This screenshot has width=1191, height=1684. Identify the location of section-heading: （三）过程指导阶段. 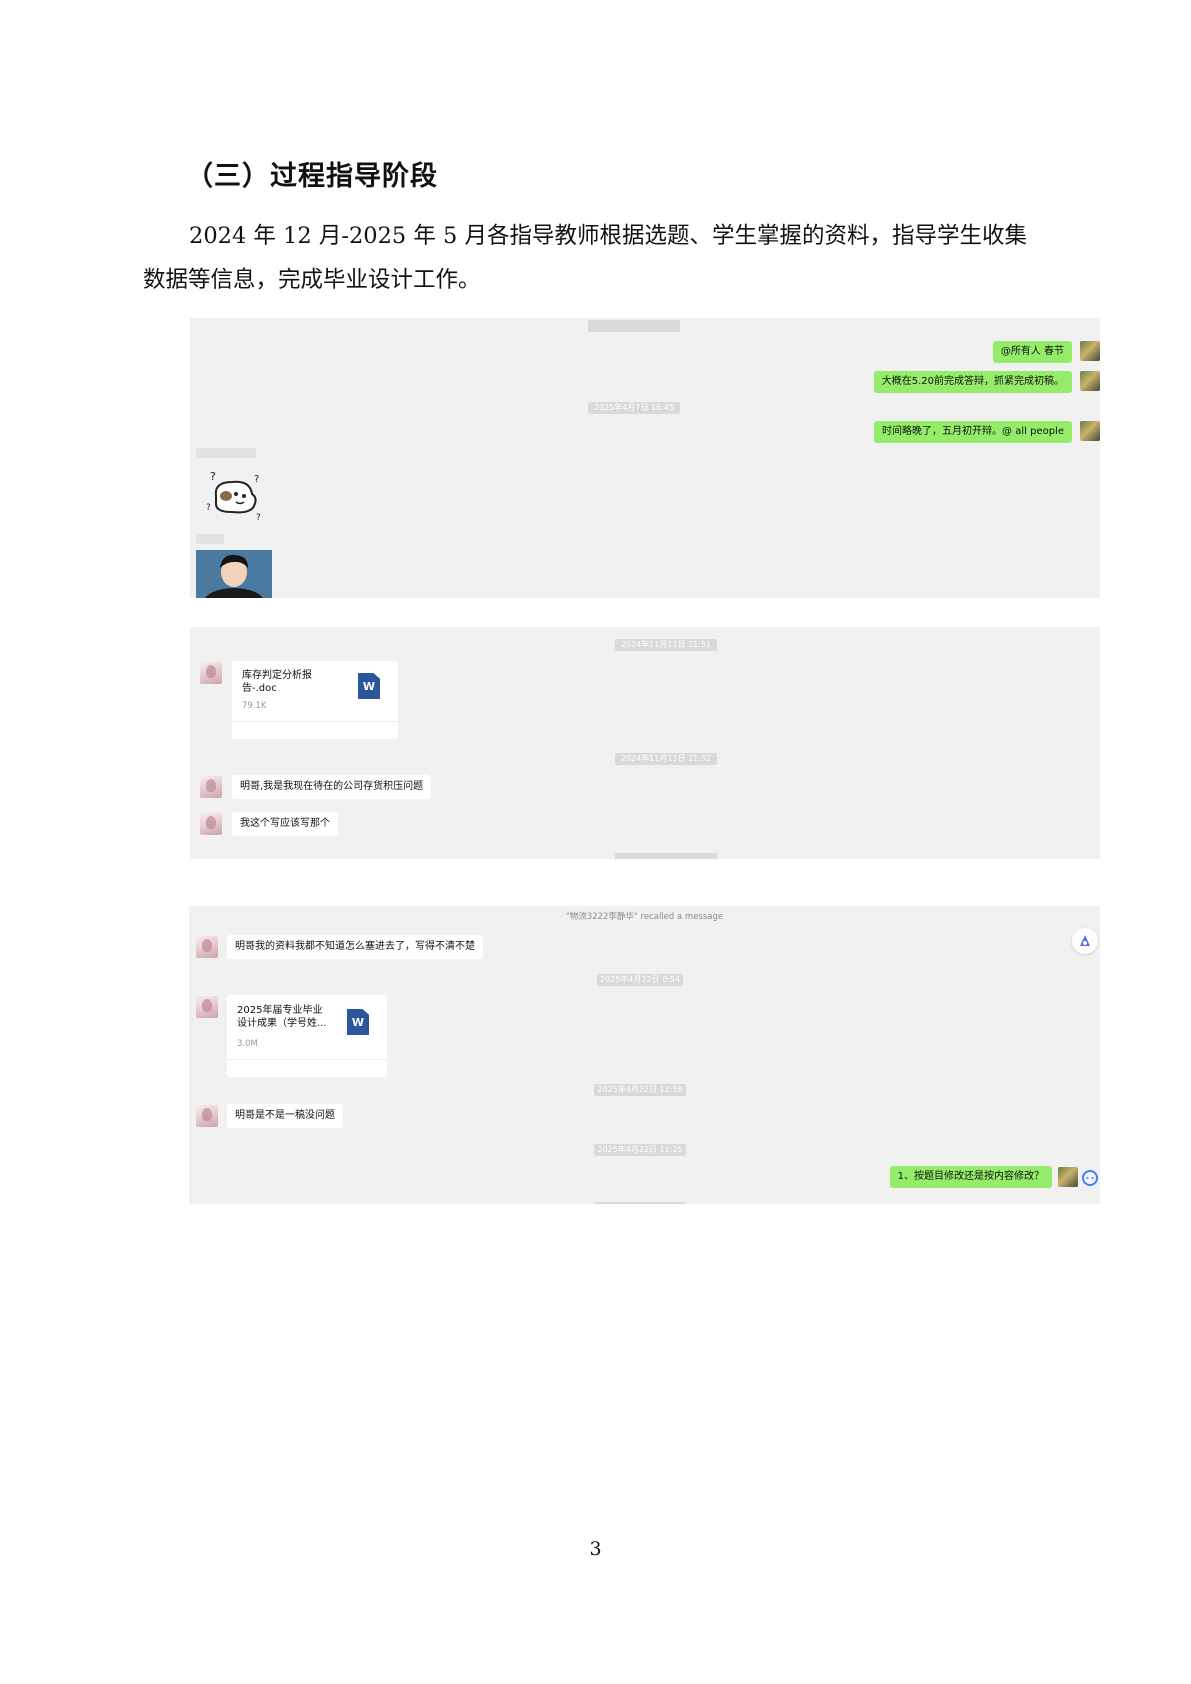
(312, 176).